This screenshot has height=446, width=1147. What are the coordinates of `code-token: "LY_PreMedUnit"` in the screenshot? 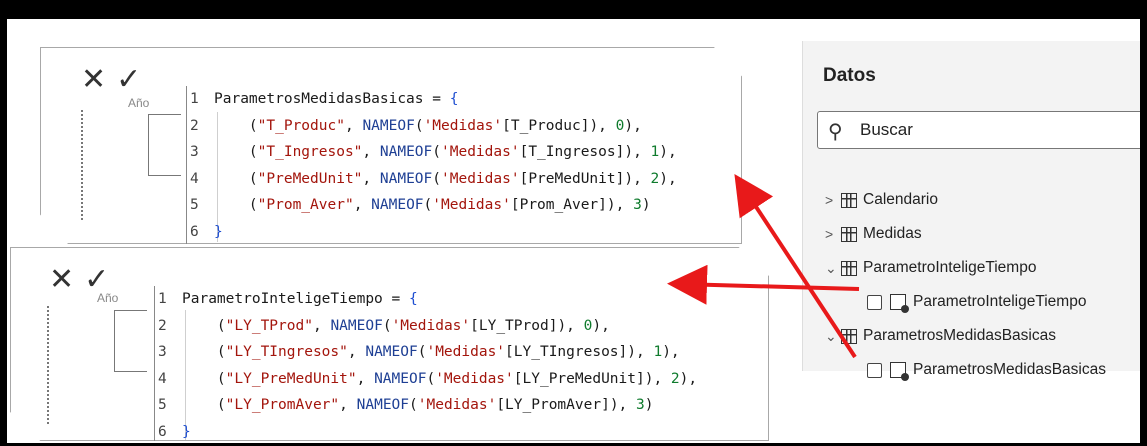 It's located at (291, 378).